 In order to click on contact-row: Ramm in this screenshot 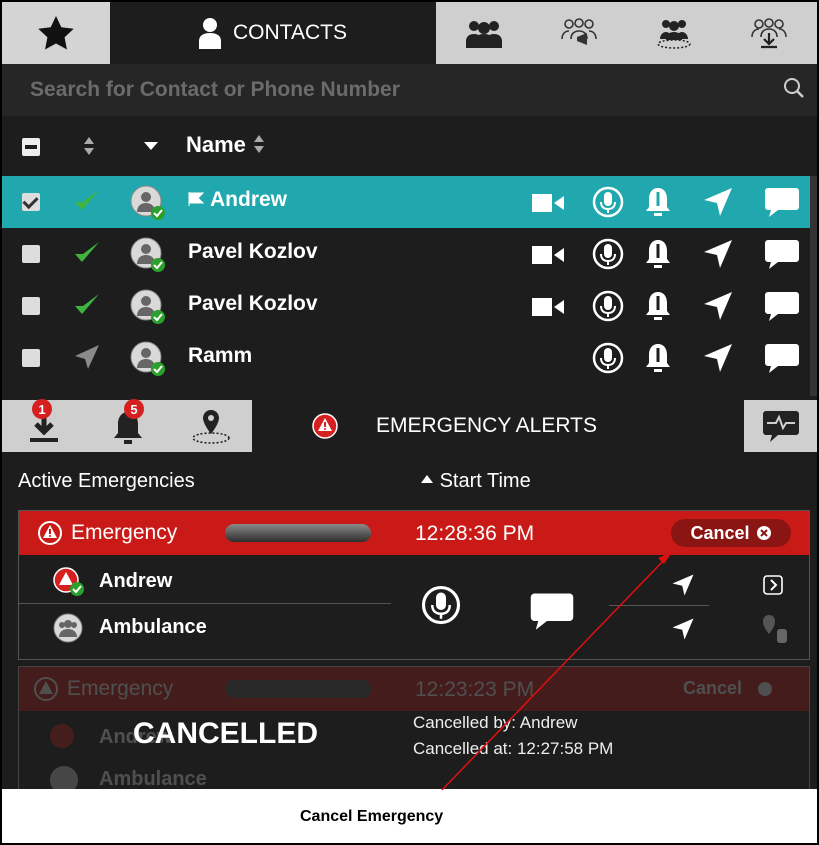, I will do `click(409, 358)`.